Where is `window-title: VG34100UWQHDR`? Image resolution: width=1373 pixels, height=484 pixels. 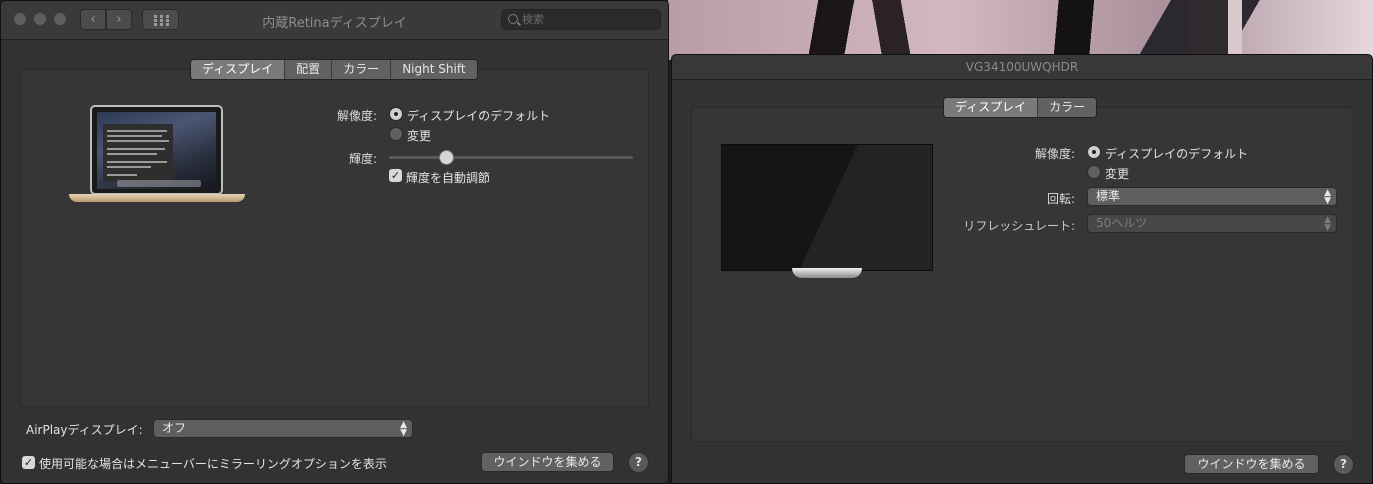
window-title: VG34100UWQHDR is located at coordinates (1022, 67).